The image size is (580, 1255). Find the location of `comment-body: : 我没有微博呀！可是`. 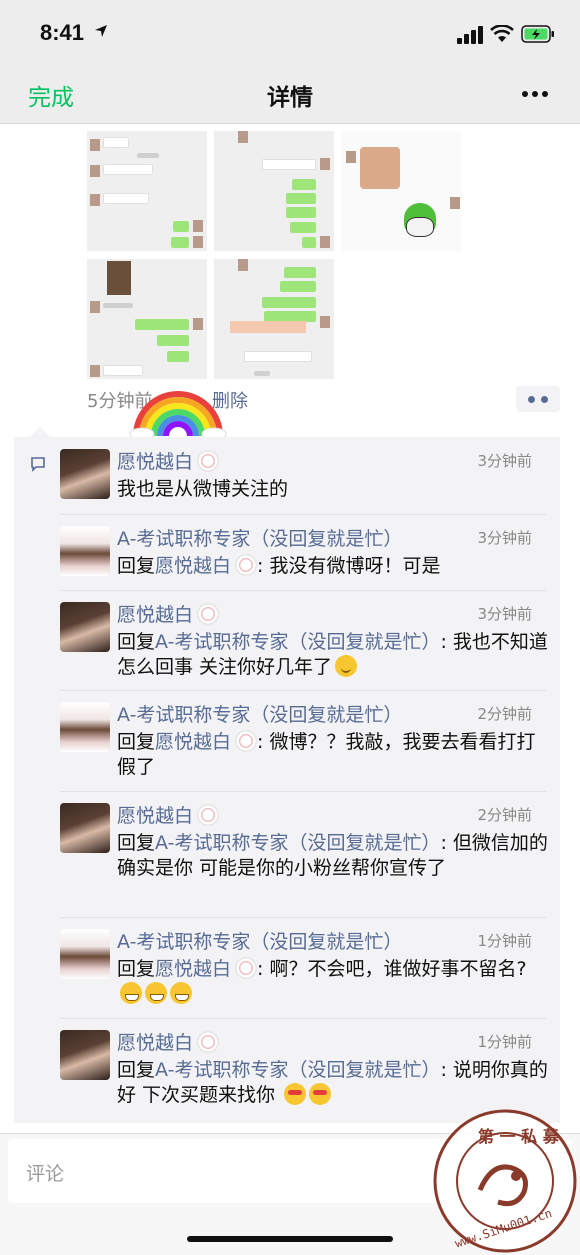

comment-body: : 我没有微博呀！可是 is located at coordinates (349, 566).